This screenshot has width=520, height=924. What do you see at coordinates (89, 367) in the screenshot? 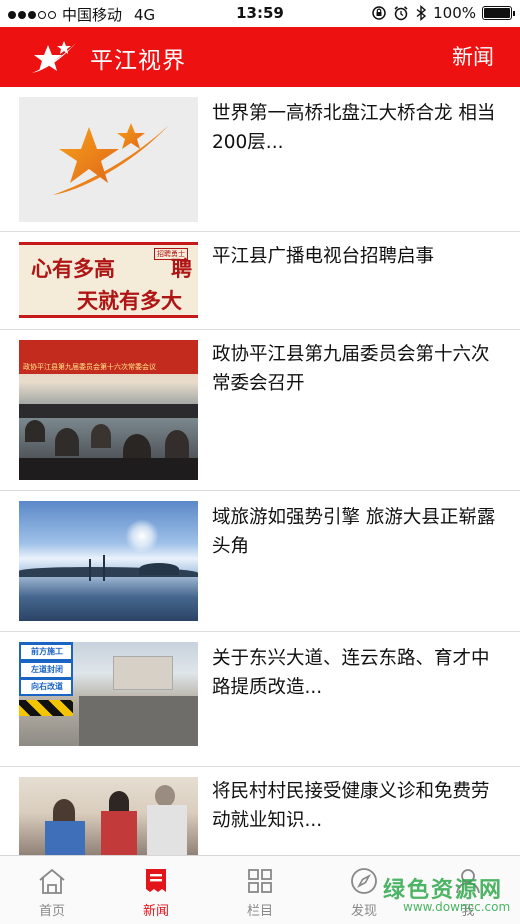
I see `meeting-banner-text: 政协平江县第九届委员会第十六次常委会议` at bounding box center [89, 367].